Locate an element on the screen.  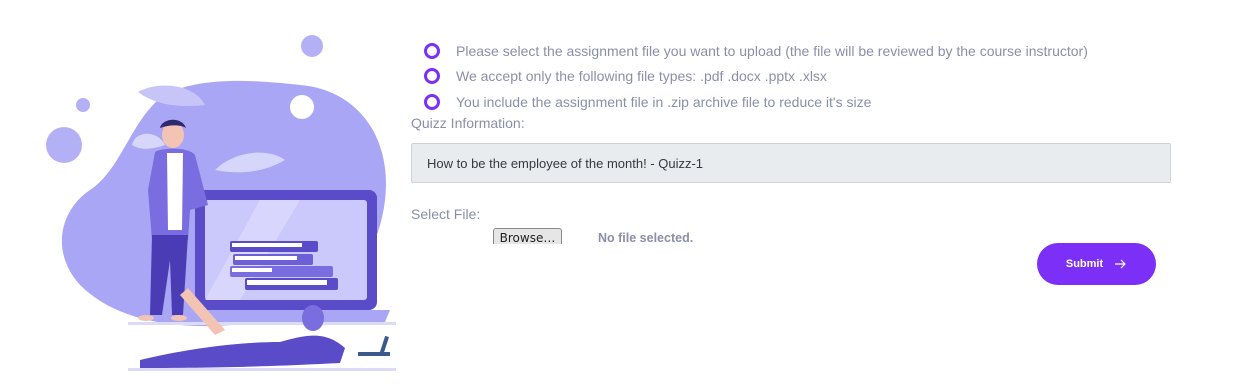
quiz-info-label: Quizz Information: is located at coordinates (468, 123).